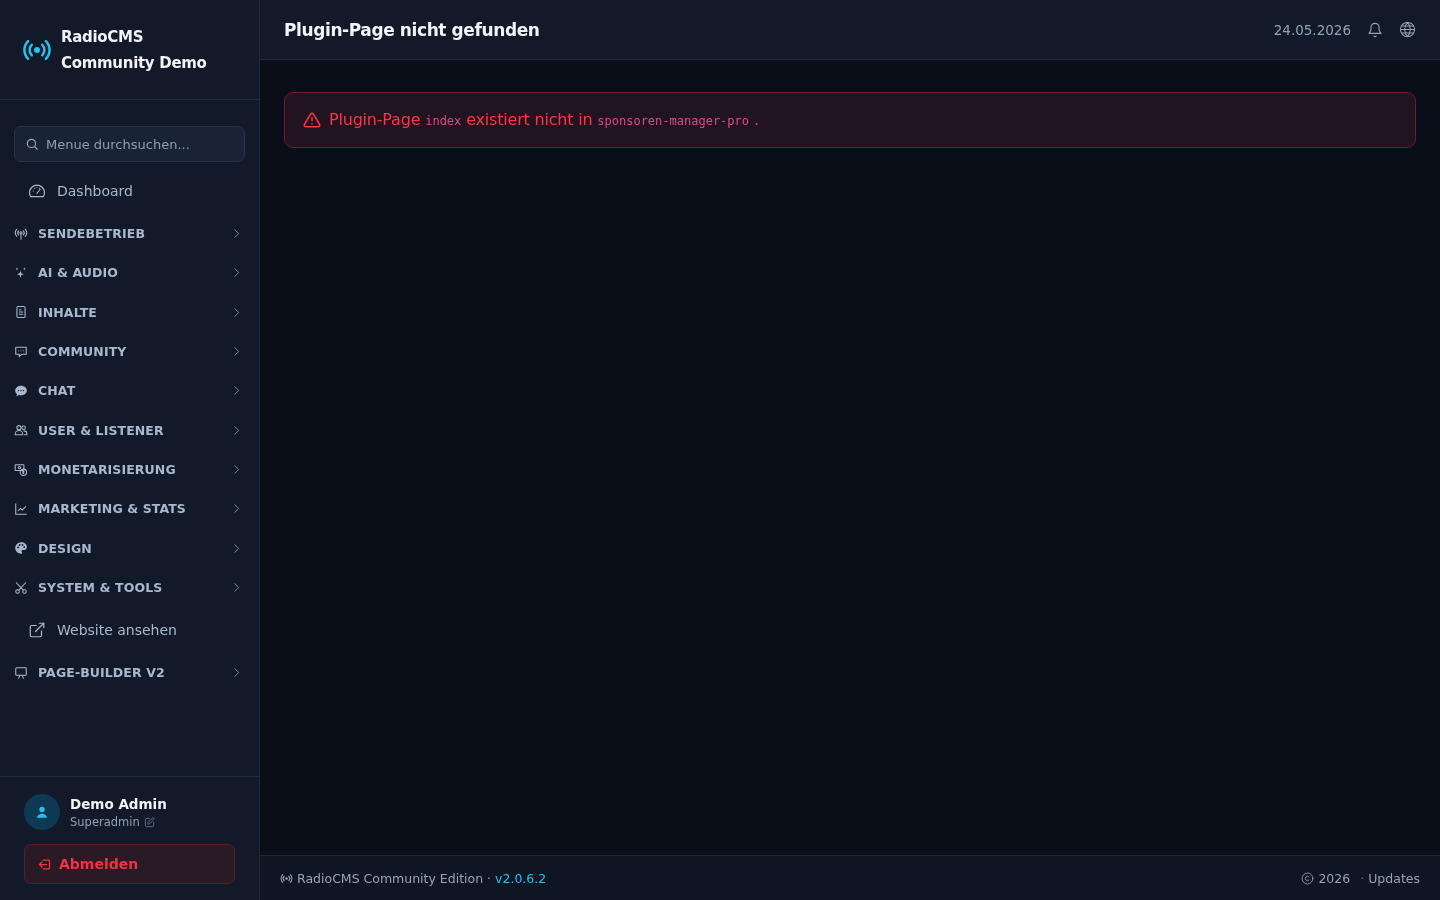 The width and height of the screenshot is (1440, 900). I want to click on document-icon, so click(21, 312).